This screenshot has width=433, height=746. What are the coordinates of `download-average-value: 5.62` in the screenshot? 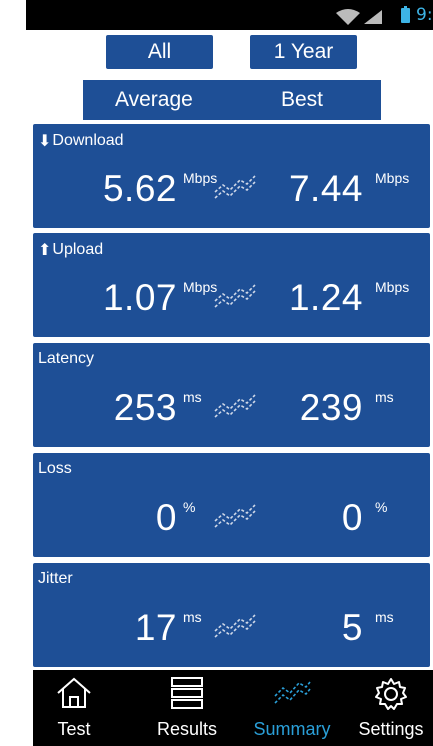 It's located at (139, 188).